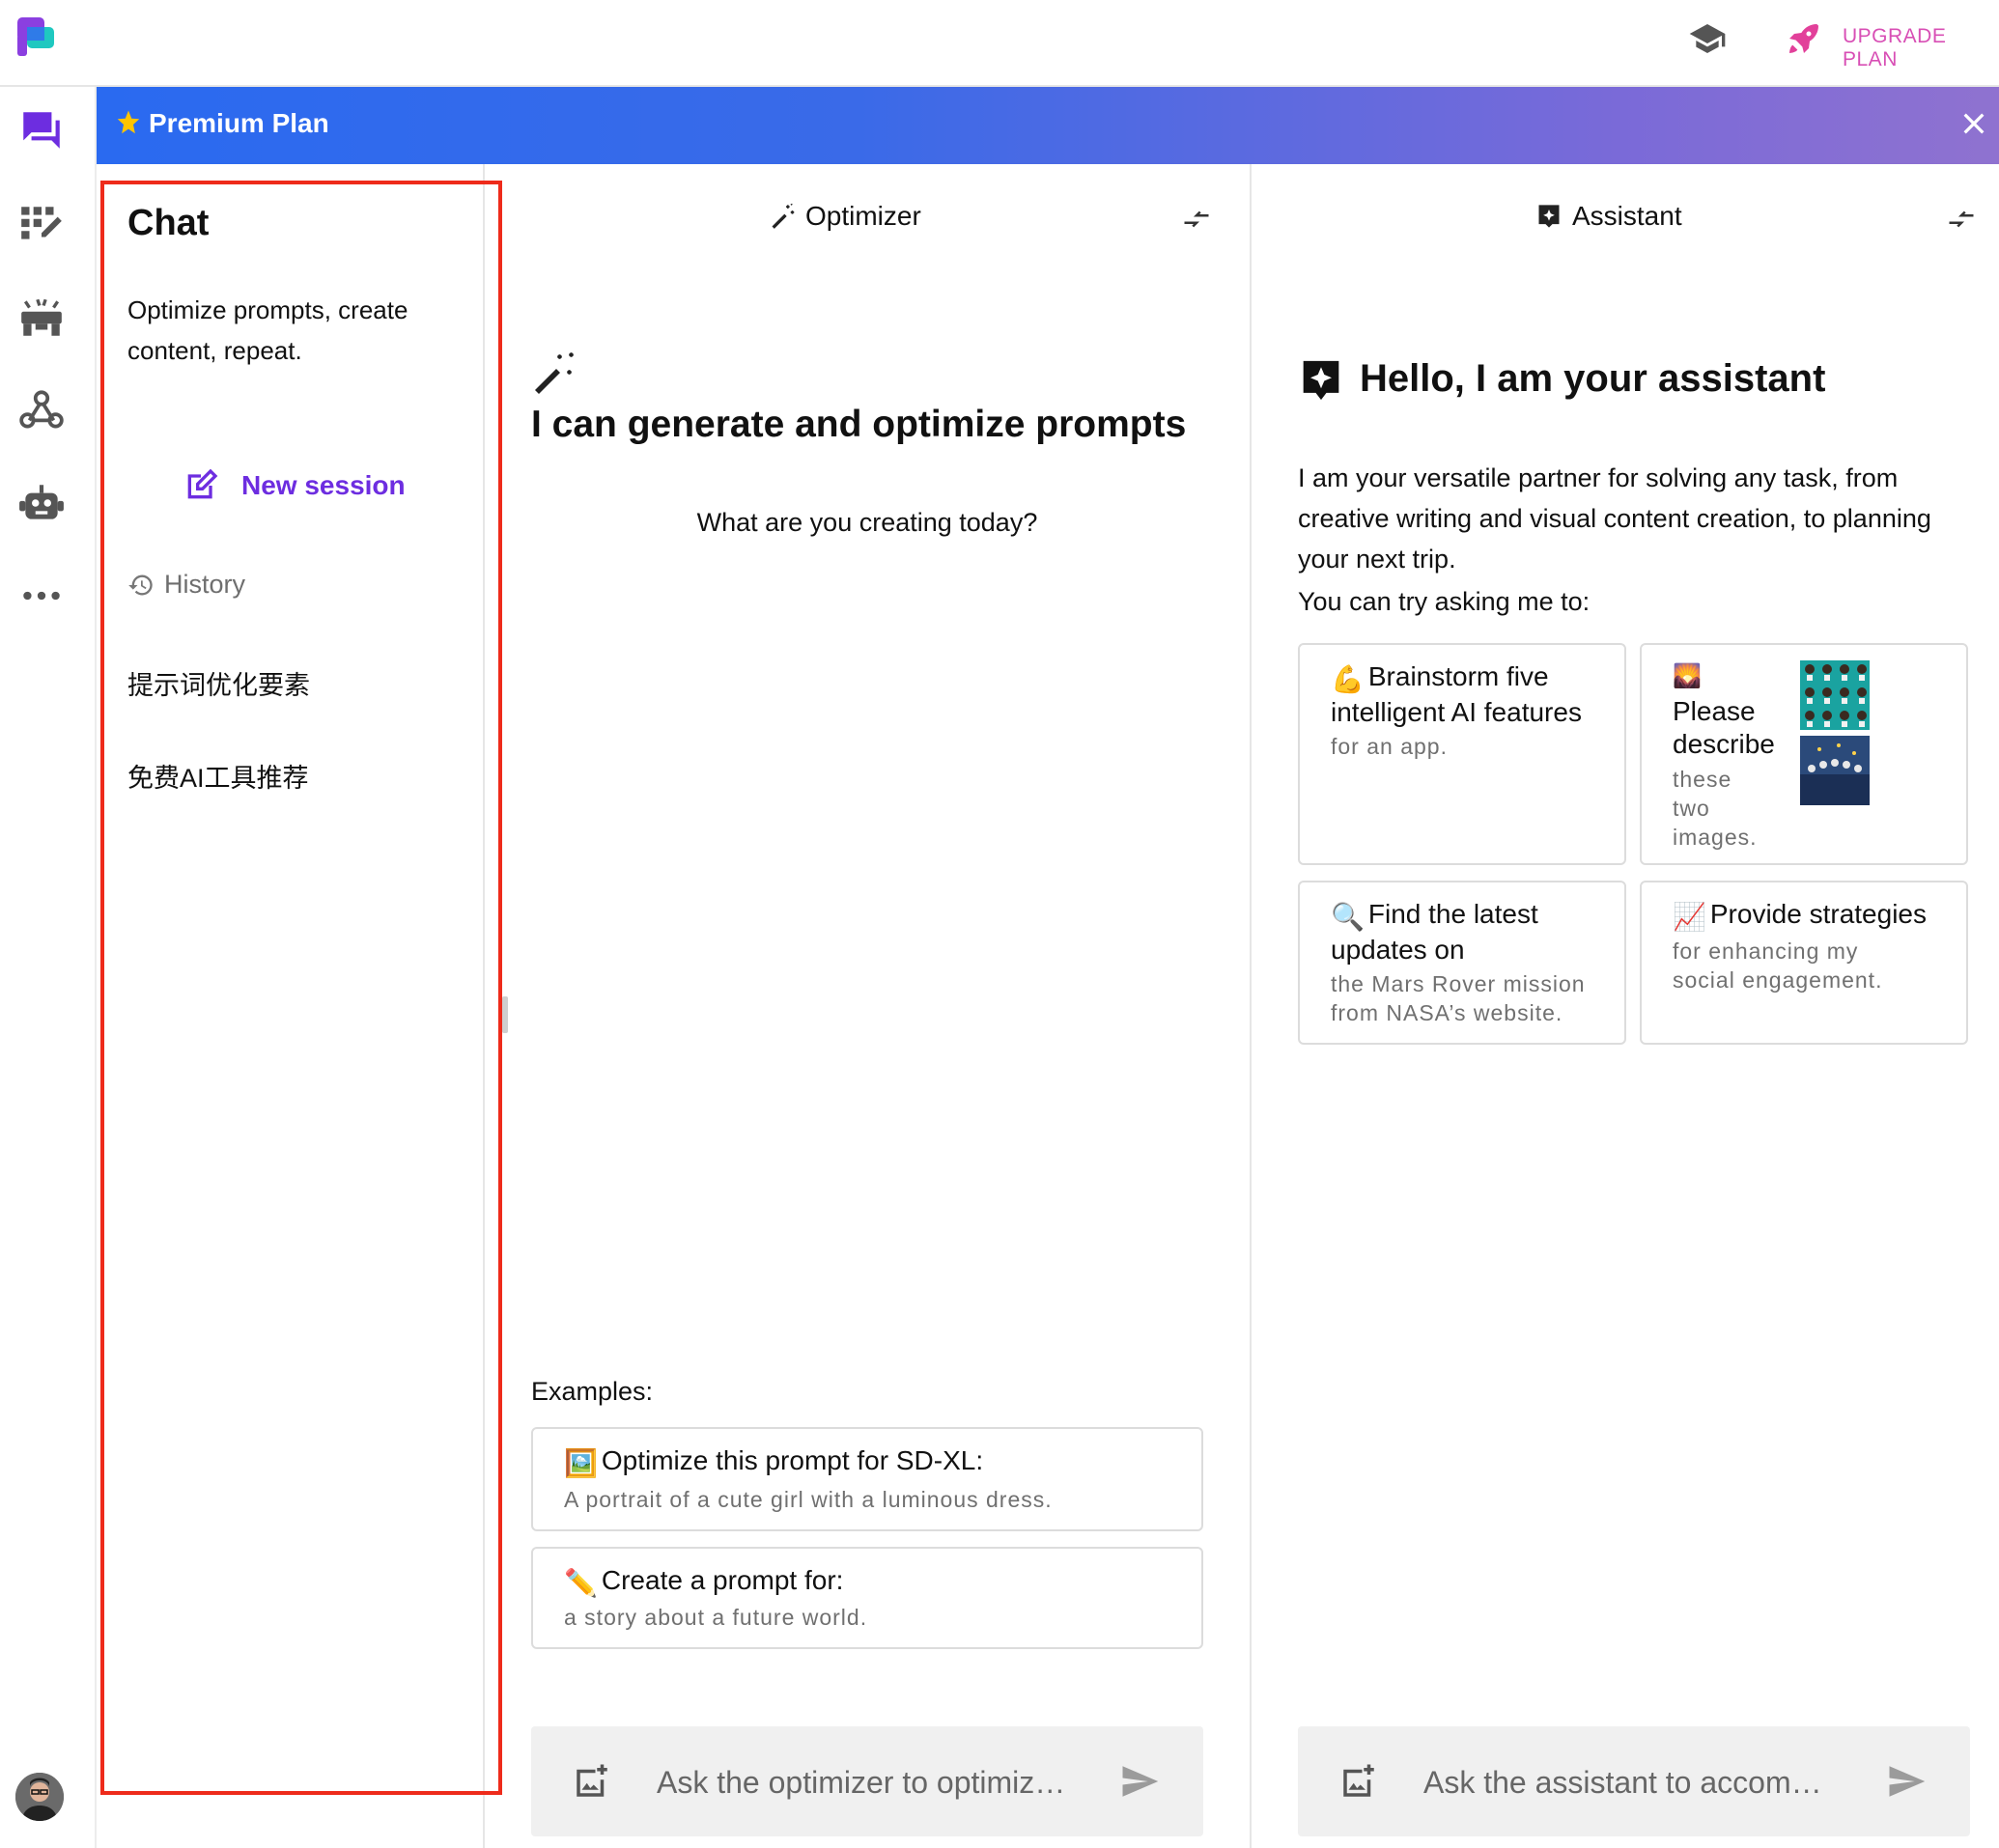 The width and height of the screenshot is (1999, 1848). Describe the element at coordinates (40, 1797) in the screenshot. I see `user-avatar` at that location.